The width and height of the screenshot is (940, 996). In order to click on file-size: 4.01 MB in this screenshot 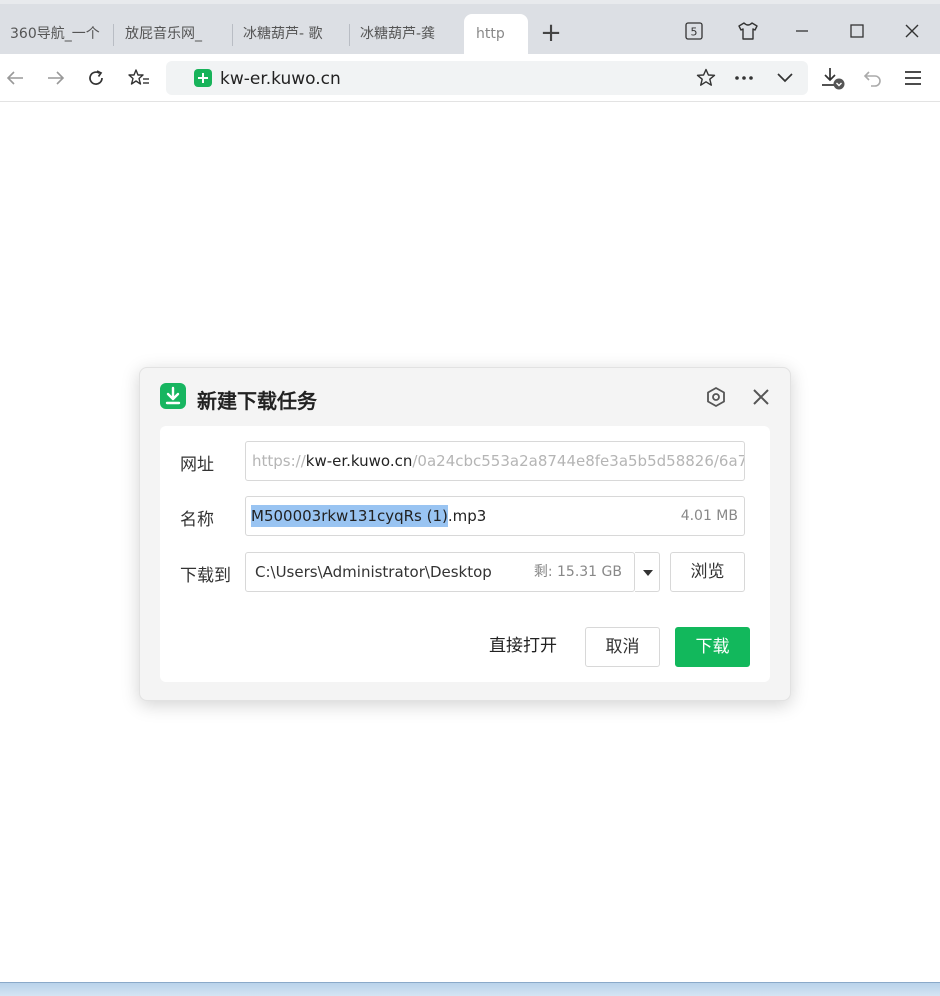, I will do `click(709, 516)`.